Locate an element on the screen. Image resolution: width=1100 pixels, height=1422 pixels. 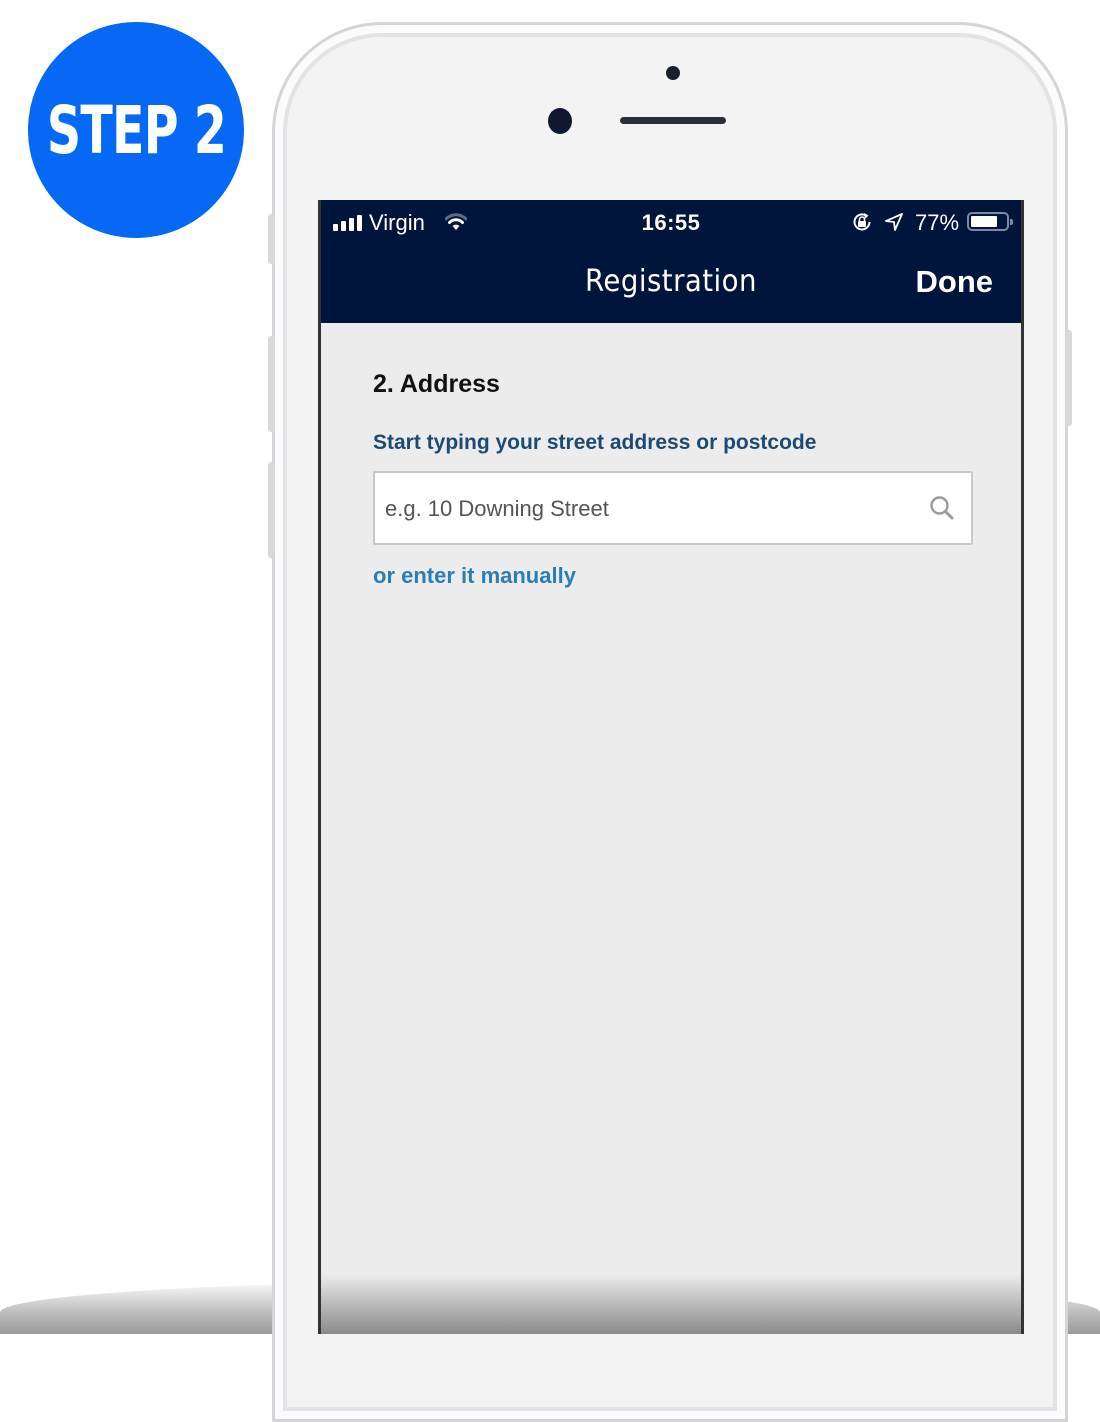
screen-bottom-shade is located at coordinates (671, 1304).